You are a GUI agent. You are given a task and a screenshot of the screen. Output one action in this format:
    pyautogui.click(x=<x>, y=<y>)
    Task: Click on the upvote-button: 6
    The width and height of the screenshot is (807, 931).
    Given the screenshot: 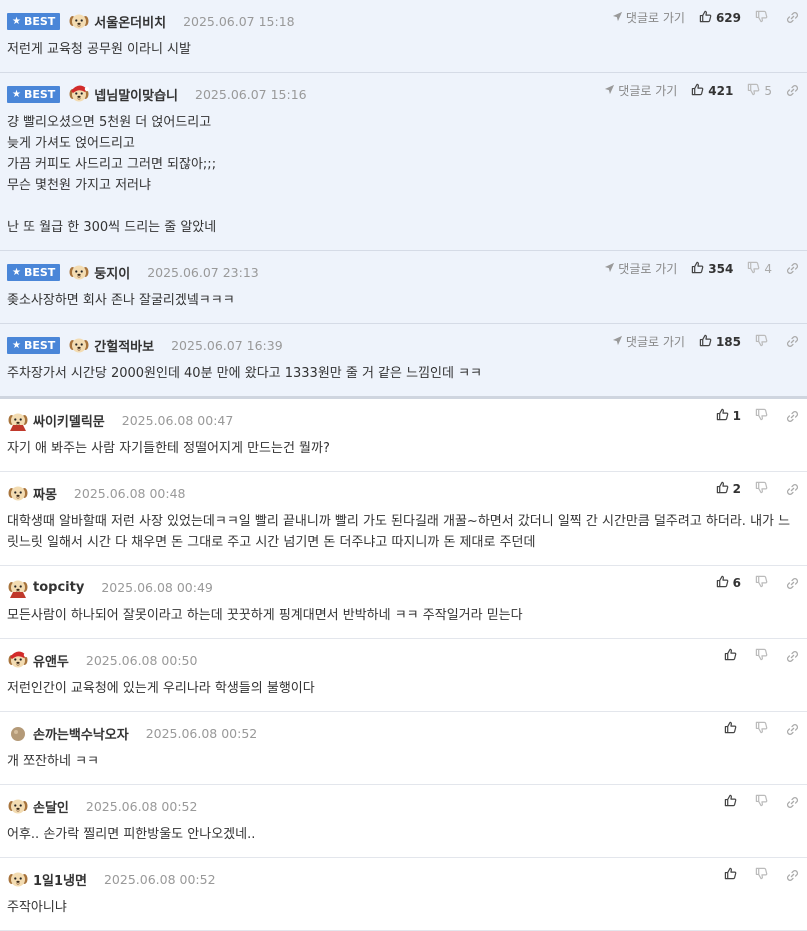 What is the action you would take?
    pyautogui.click(x=728, y=583)
    